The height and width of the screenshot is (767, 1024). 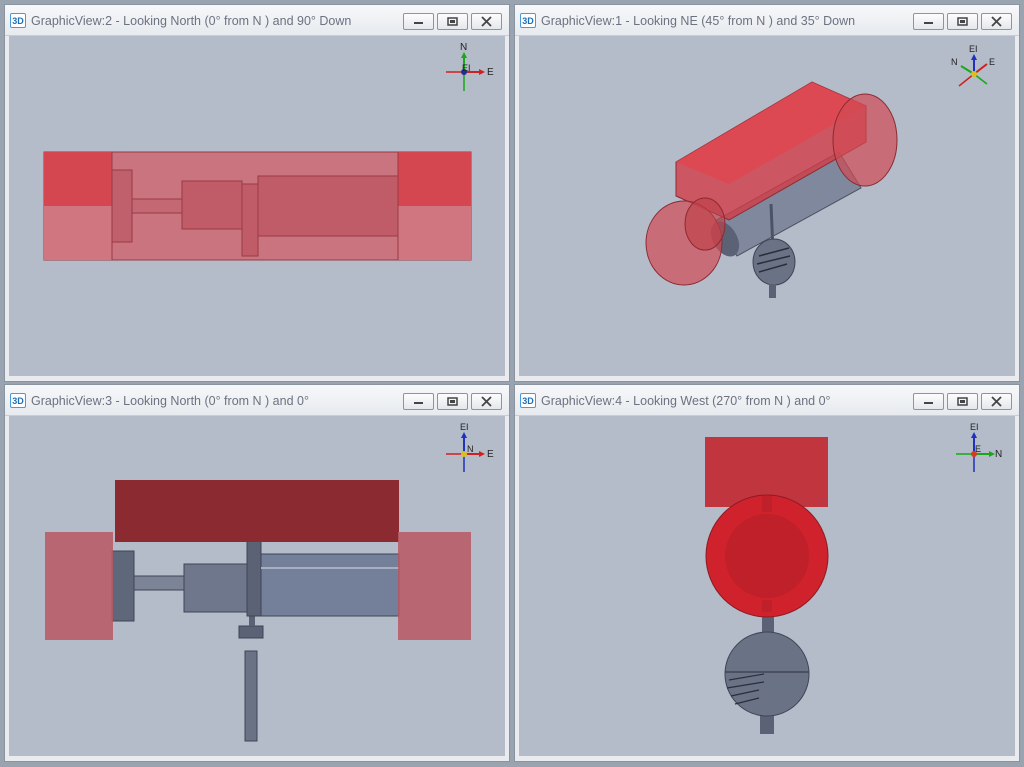 I want to click on axis-triad-icon: EI E N, so click(x=979, y=447).